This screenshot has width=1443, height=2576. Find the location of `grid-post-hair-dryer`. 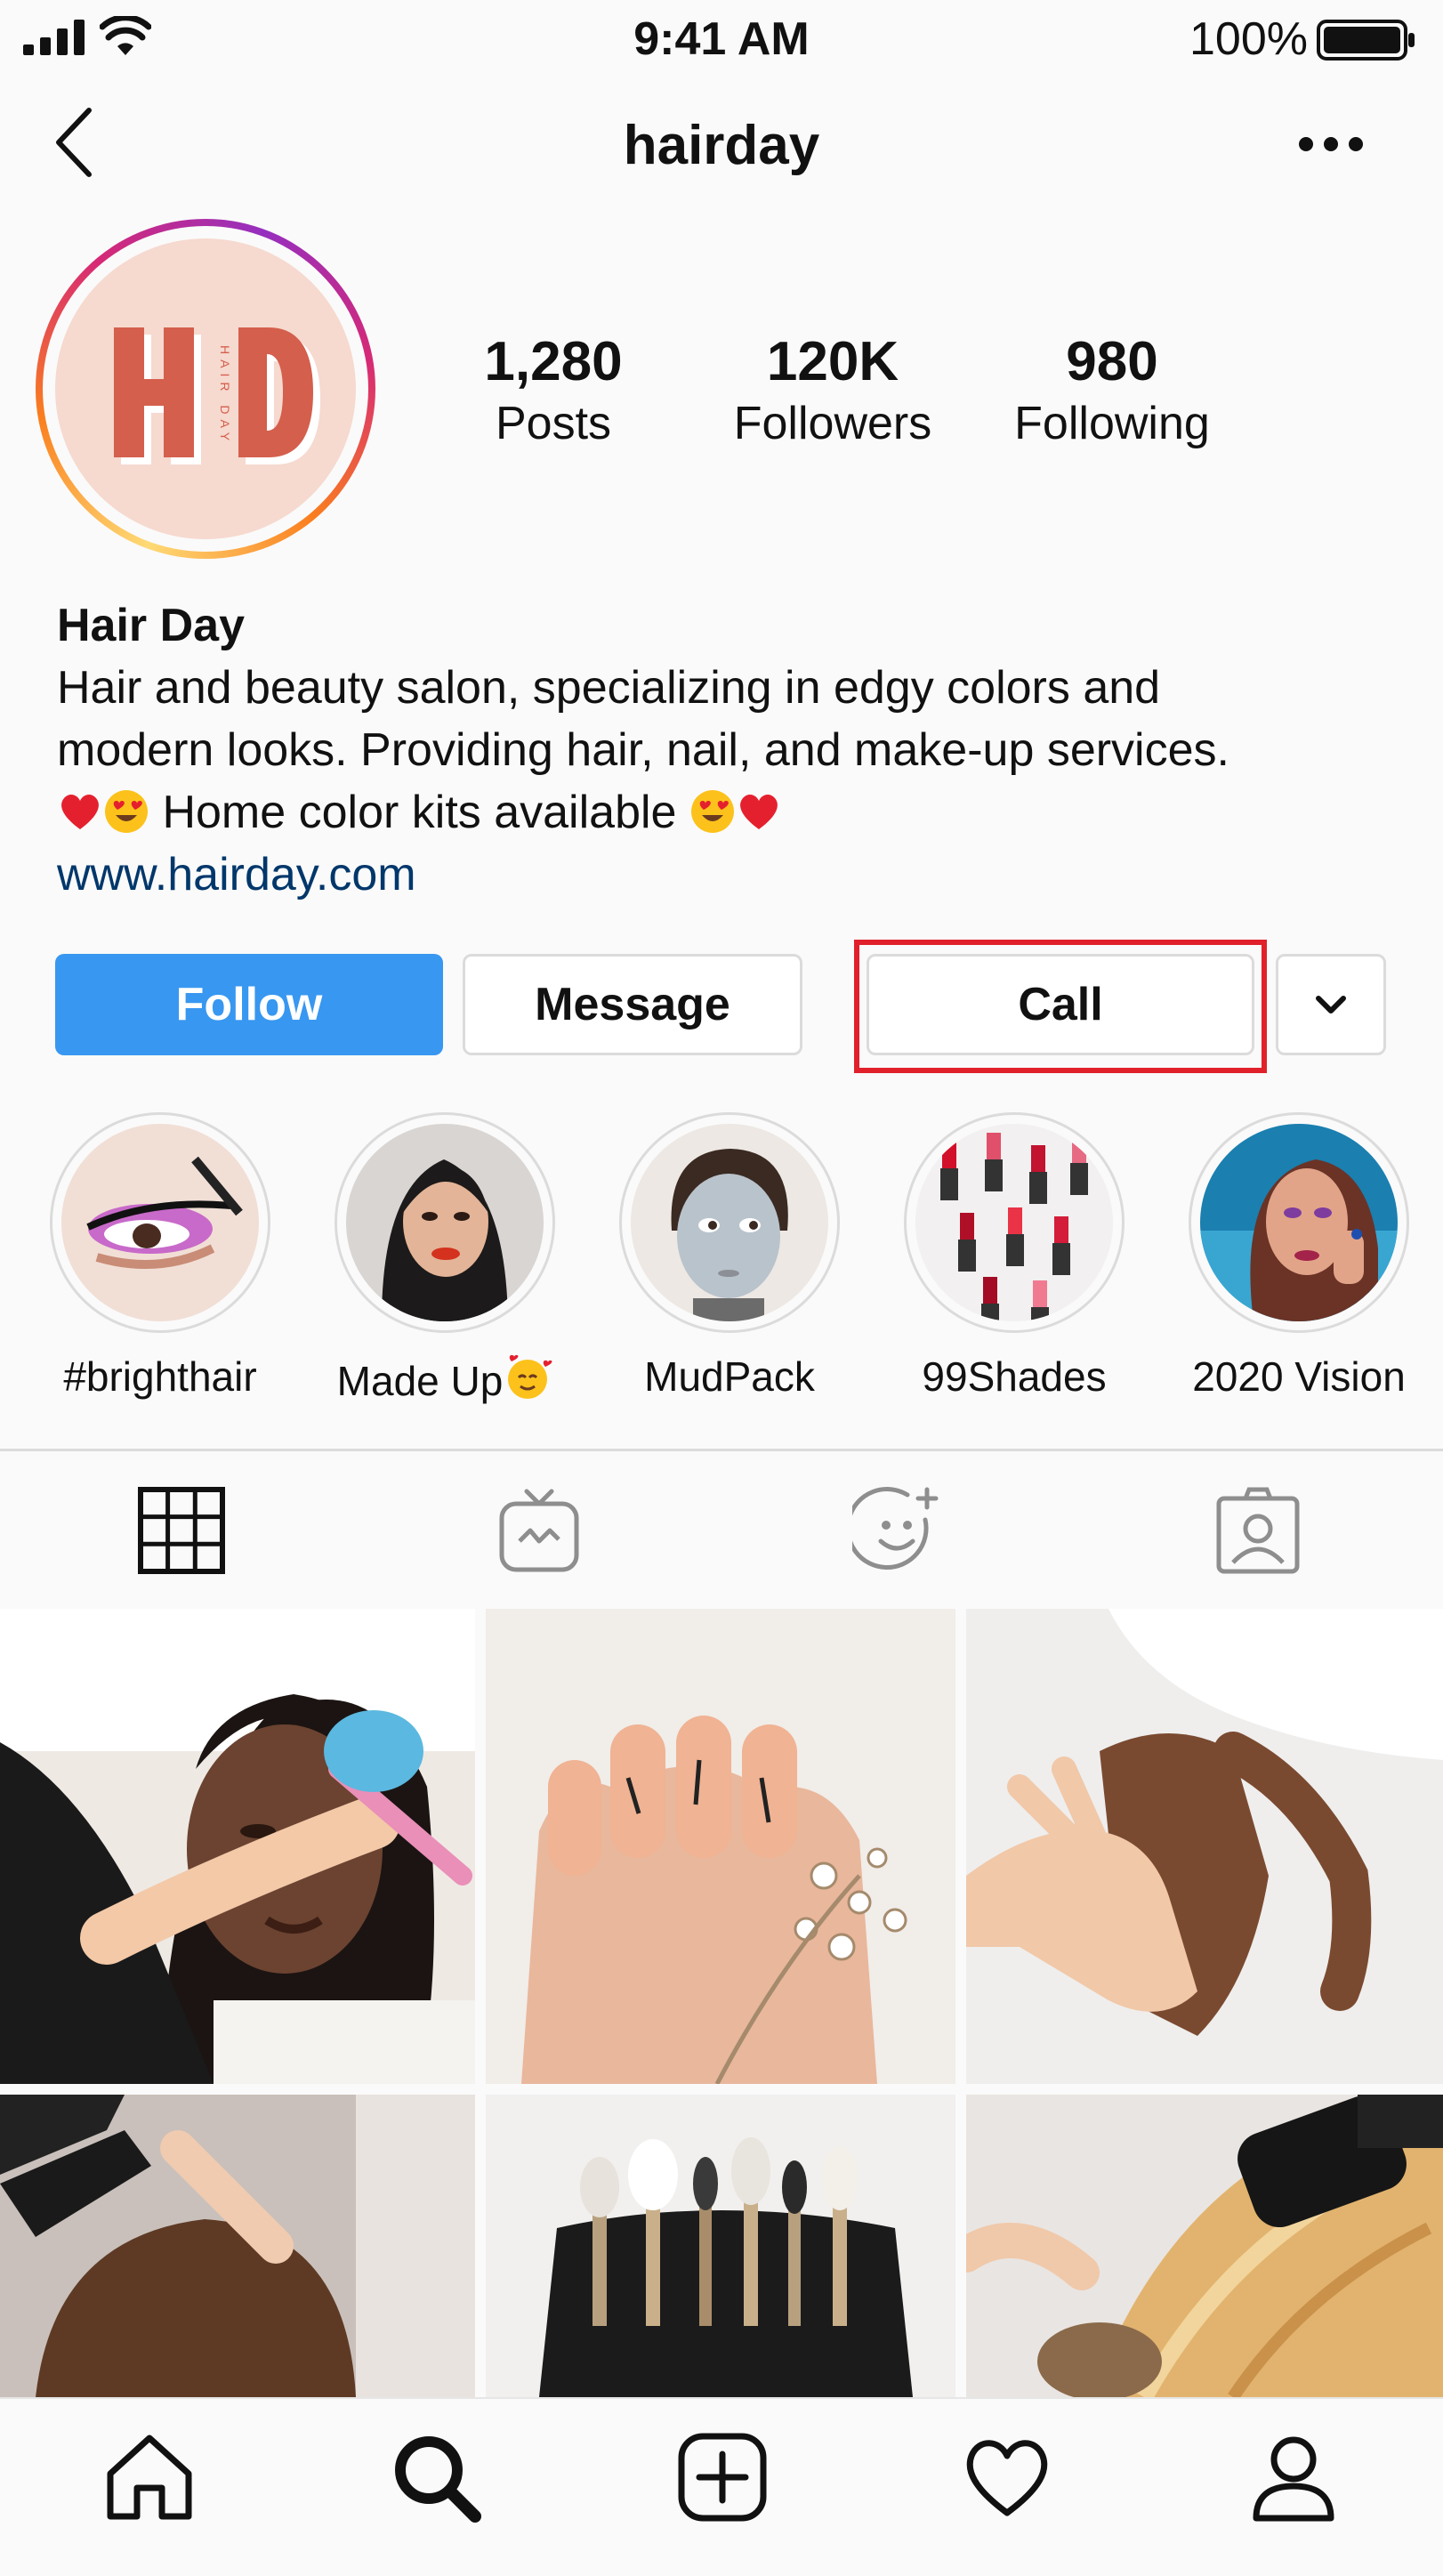

grid-post-hair-dryer is located at coordinates (1204, 2246).